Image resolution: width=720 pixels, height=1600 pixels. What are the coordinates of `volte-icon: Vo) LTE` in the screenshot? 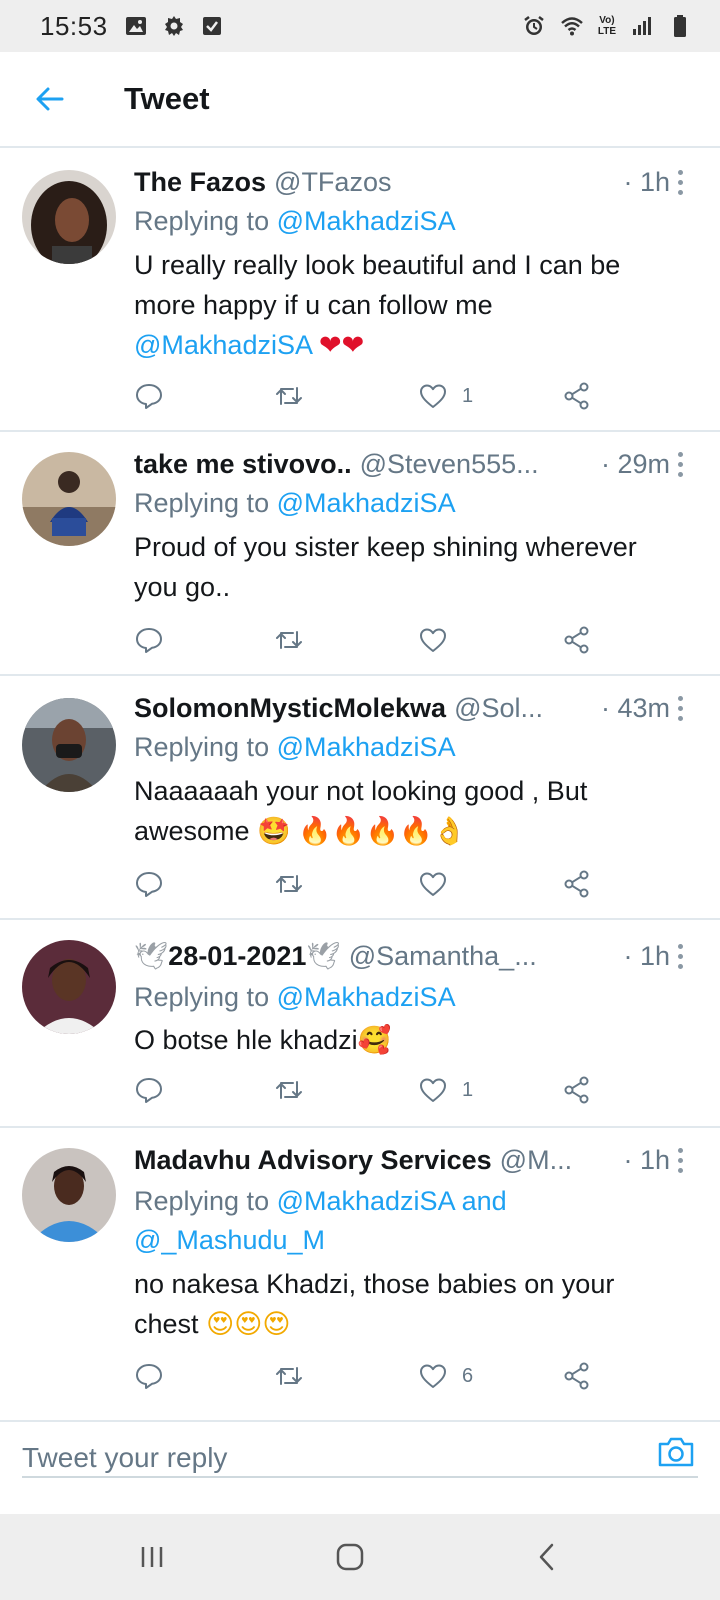 It's located at (607, 26).